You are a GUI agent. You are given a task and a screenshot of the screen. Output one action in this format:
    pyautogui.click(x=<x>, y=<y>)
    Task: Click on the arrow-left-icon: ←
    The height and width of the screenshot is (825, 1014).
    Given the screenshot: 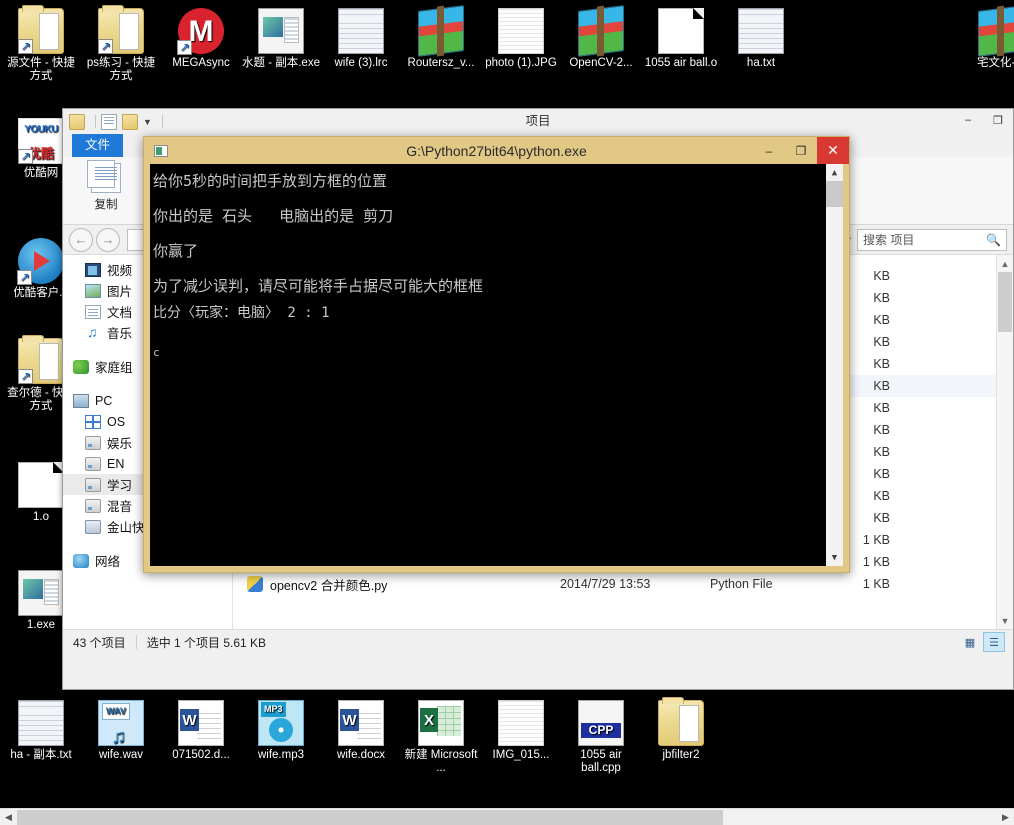 What is the action you would take?
    pyautogui.click(x=81, y=239)
    